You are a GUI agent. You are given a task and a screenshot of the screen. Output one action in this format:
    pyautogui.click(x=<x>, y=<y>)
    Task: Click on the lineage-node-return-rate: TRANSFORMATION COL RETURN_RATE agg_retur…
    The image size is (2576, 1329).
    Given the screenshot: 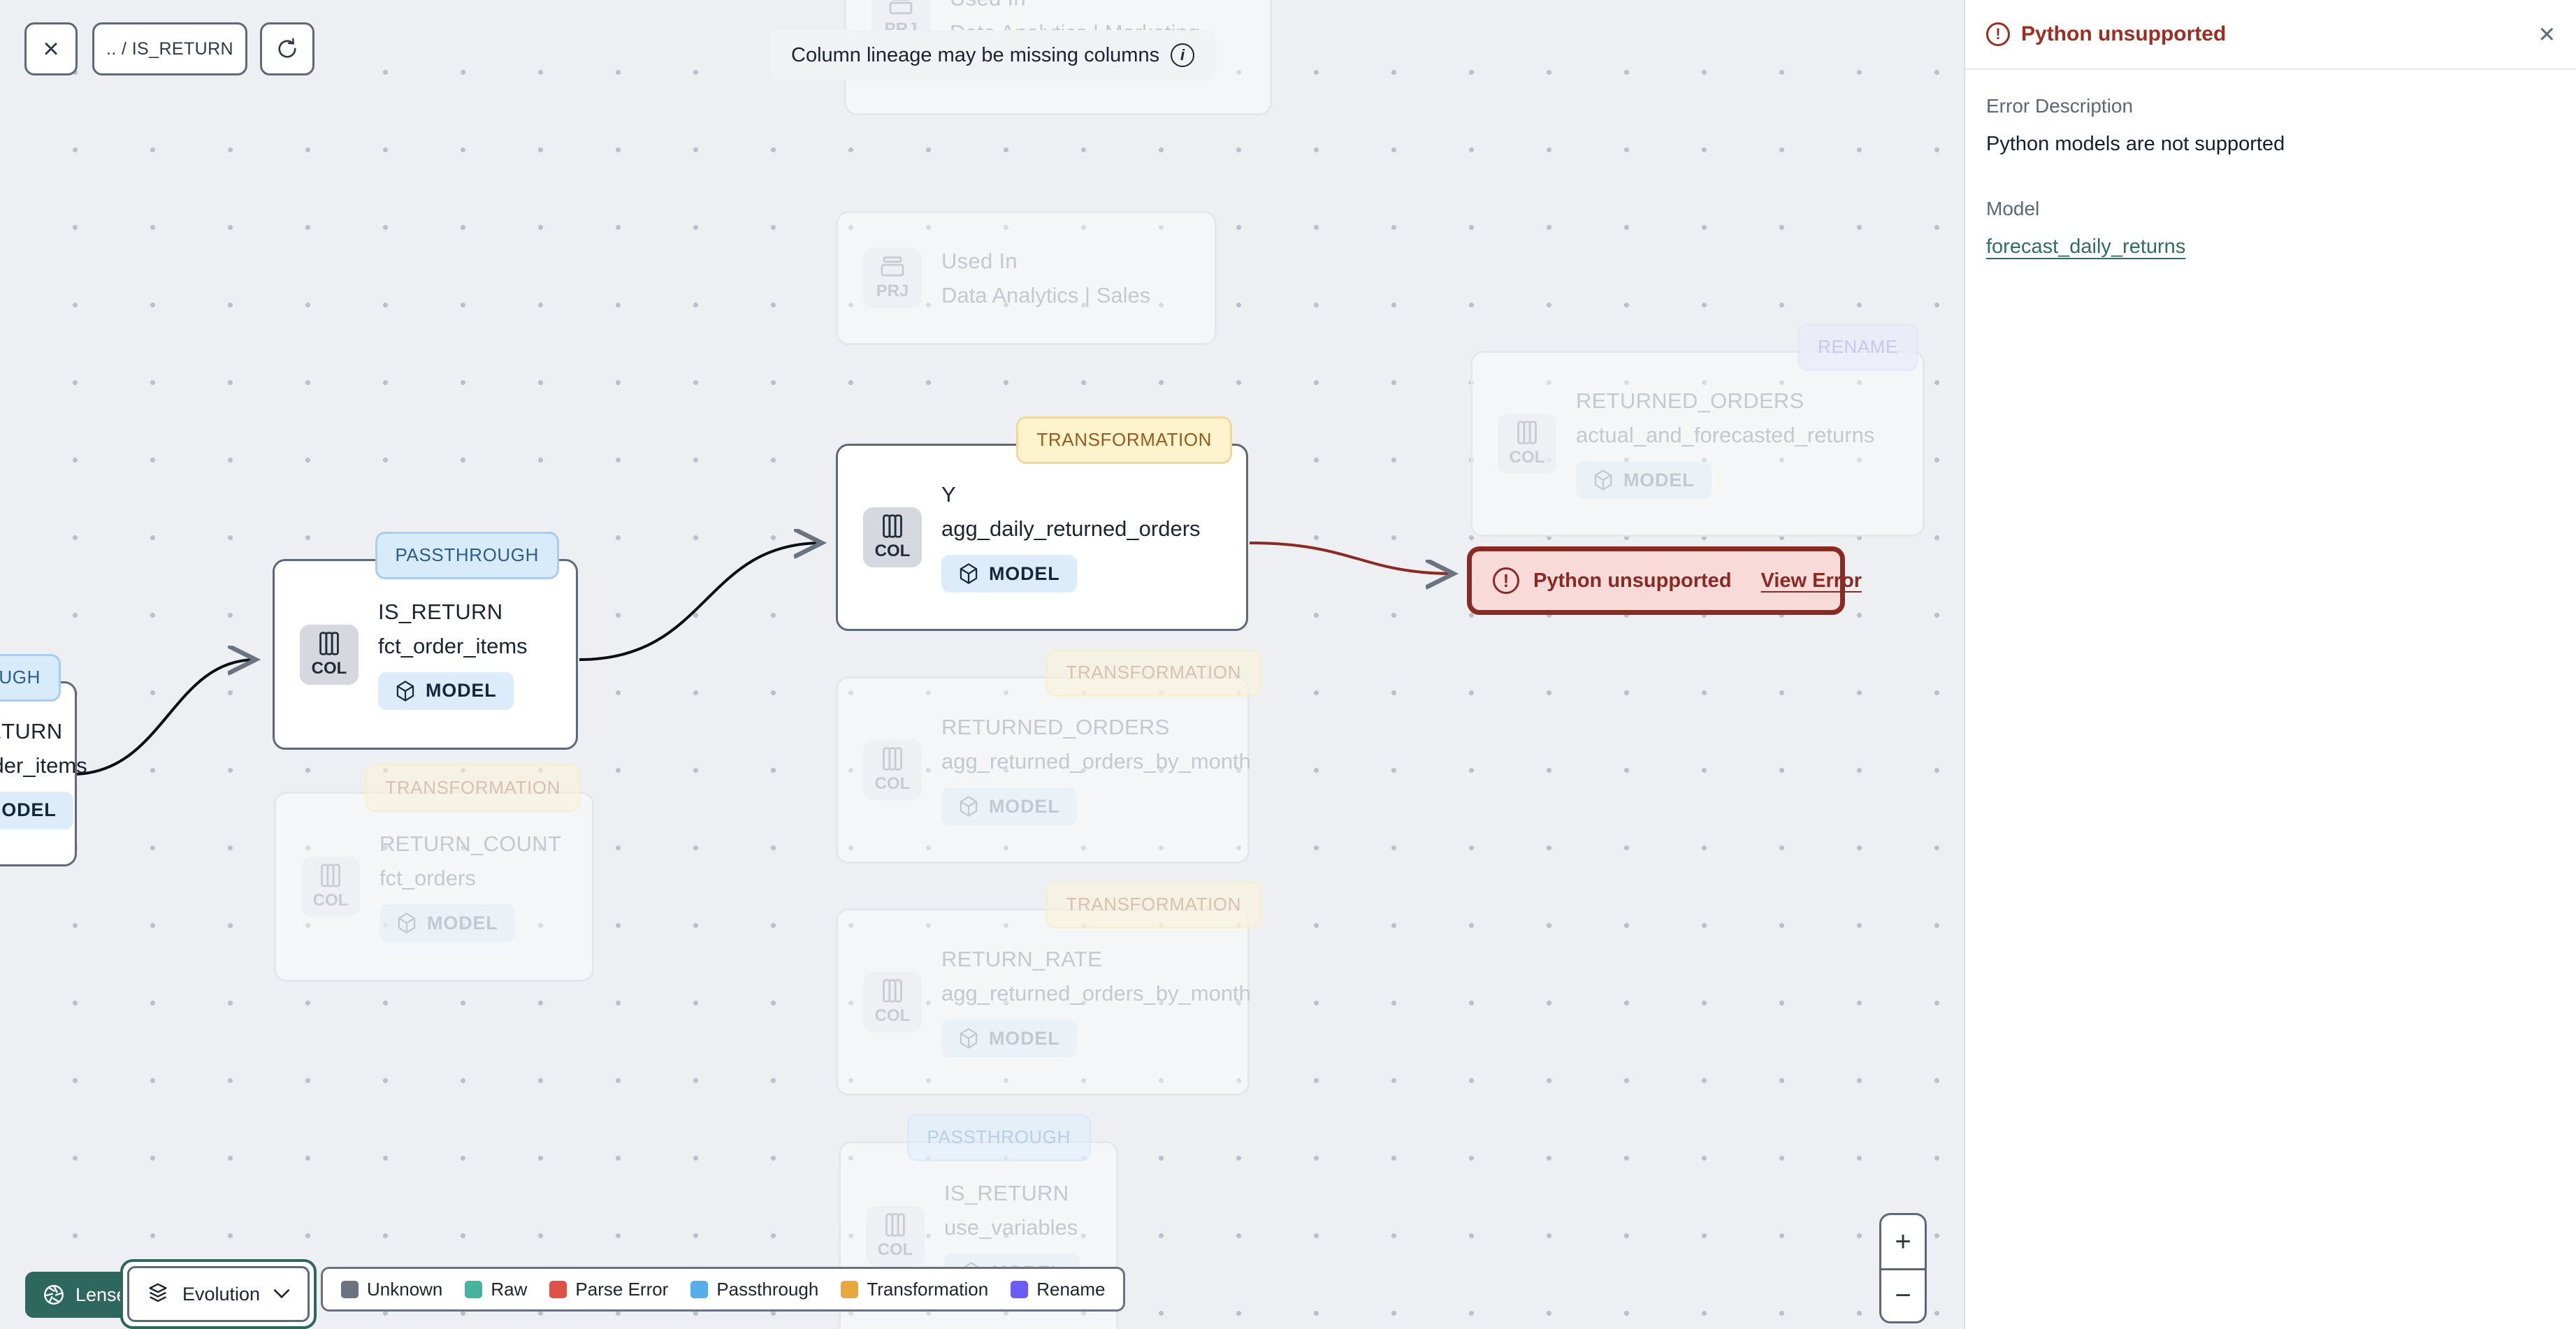 What is the action you would take?
    pyautogui.click(x=1048, y=988)
    